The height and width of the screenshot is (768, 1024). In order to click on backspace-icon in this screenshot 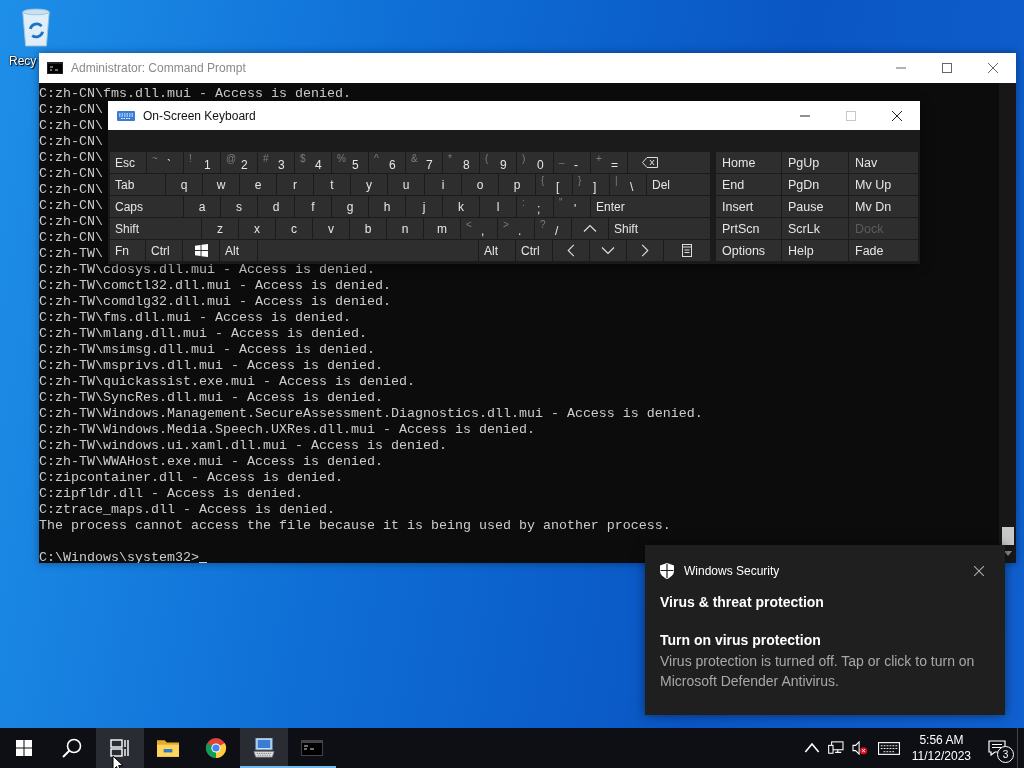, I will do `click(650, 162)`.